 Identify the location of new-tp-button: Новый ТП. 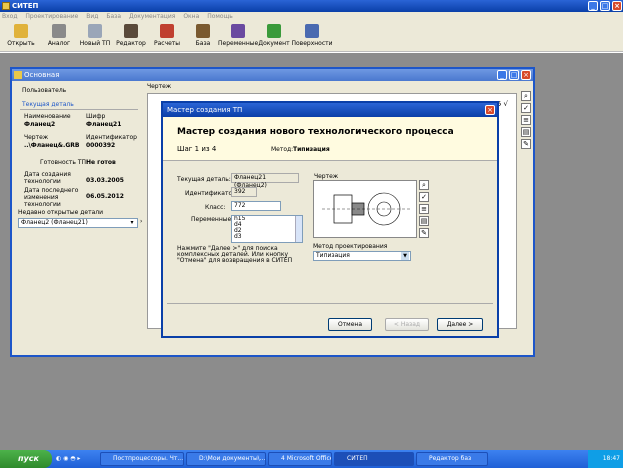
(95, 37).